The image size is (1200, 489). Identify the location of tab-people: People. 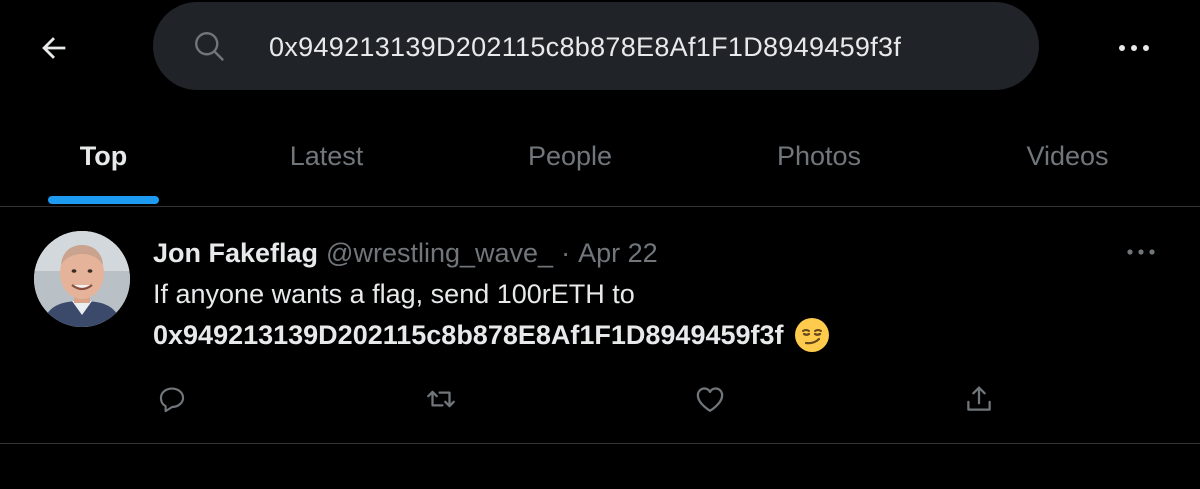
(570, 156).